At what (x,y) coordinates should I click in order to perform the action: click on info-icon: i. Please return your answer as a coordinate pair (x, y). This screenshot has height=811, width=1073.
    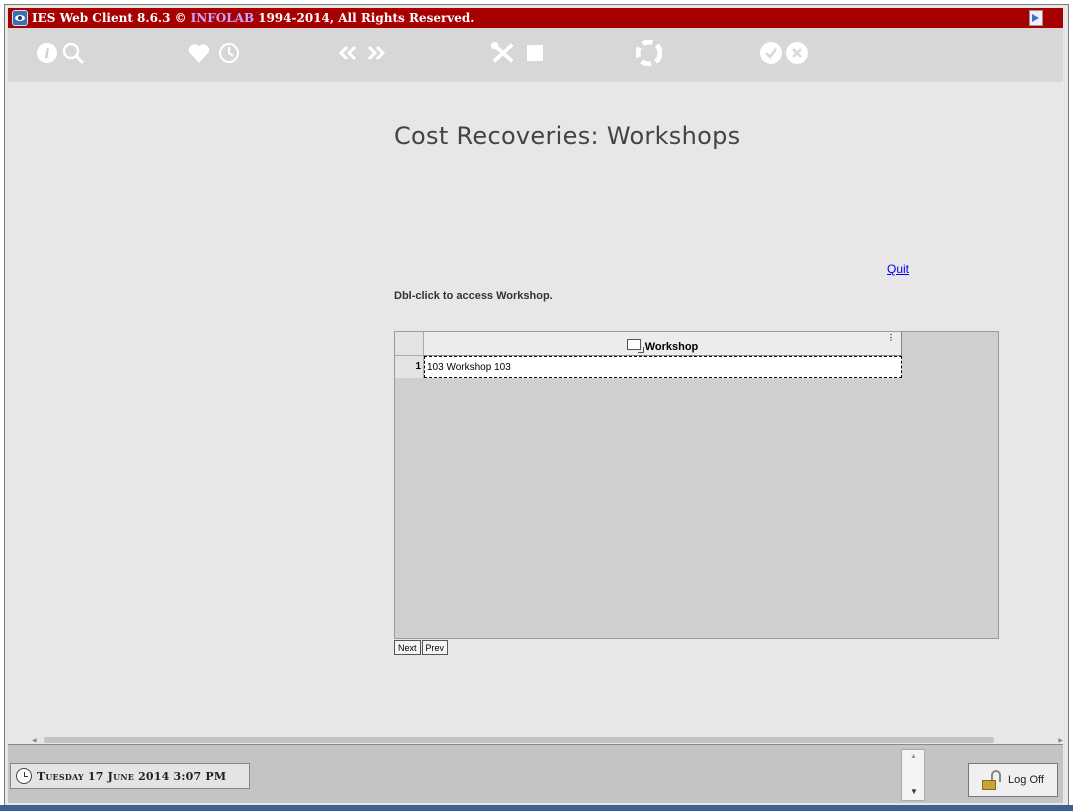
    Looking at the image, I should click on (47, 53).